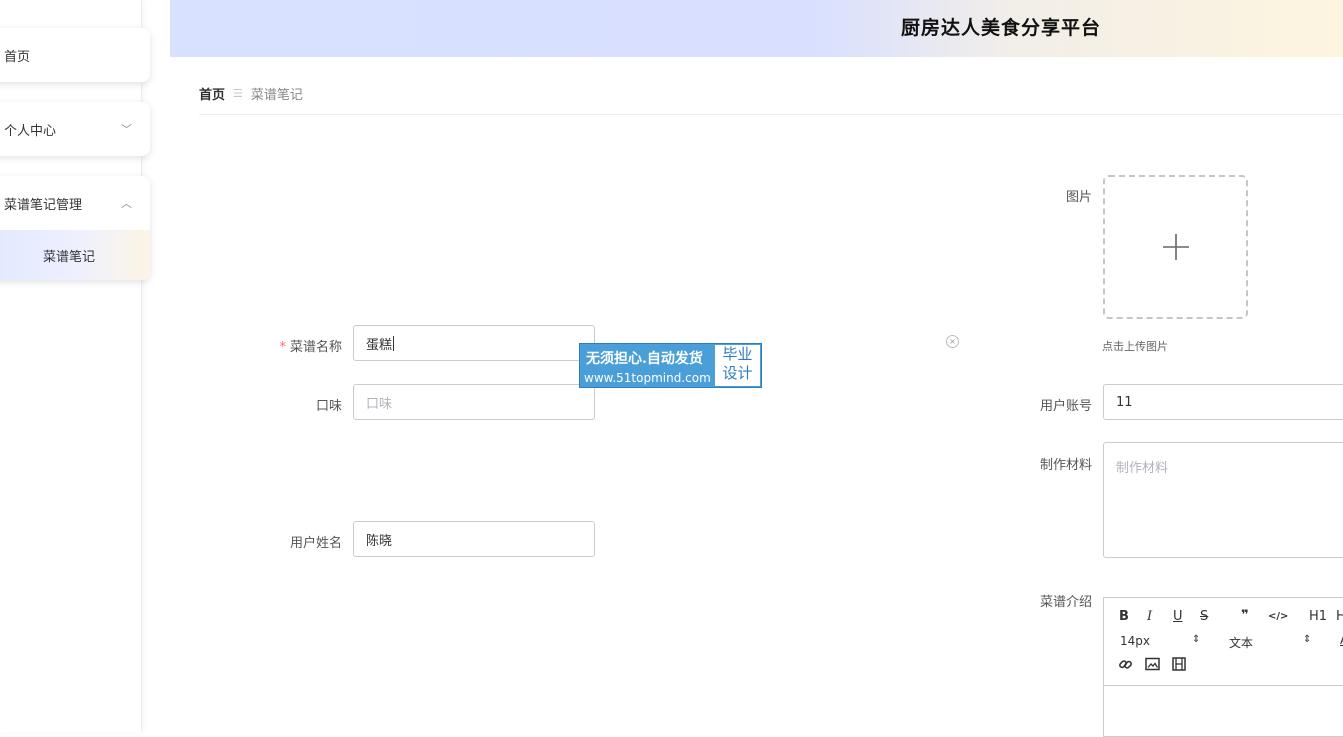 This screenshot has width=1343, height=737. I want to click on user-name-input: 陈晓, so click(474, 539).